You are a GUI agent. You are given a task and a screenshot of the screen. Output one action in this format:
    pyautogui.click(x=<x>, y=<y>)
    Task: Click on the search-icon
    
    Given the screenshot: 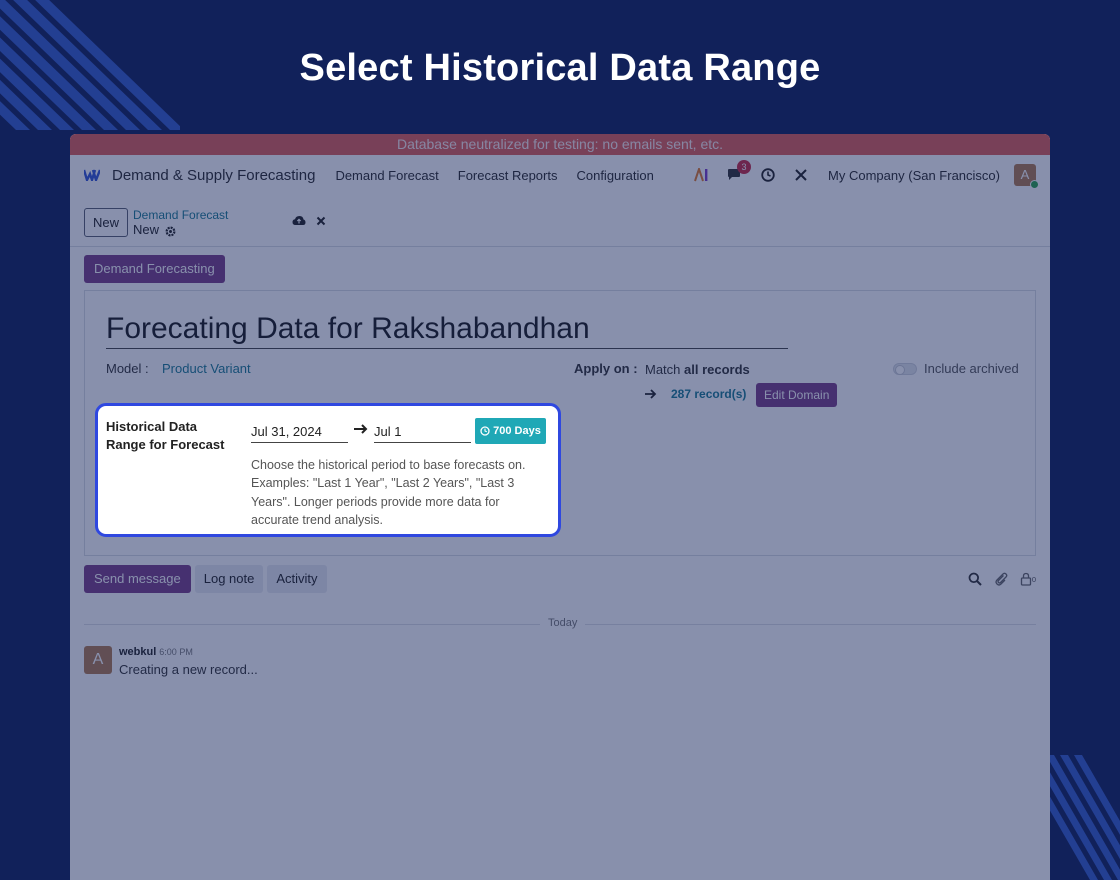 What is the action you would take?
    pyautogui.click(x=975, y=579)
    